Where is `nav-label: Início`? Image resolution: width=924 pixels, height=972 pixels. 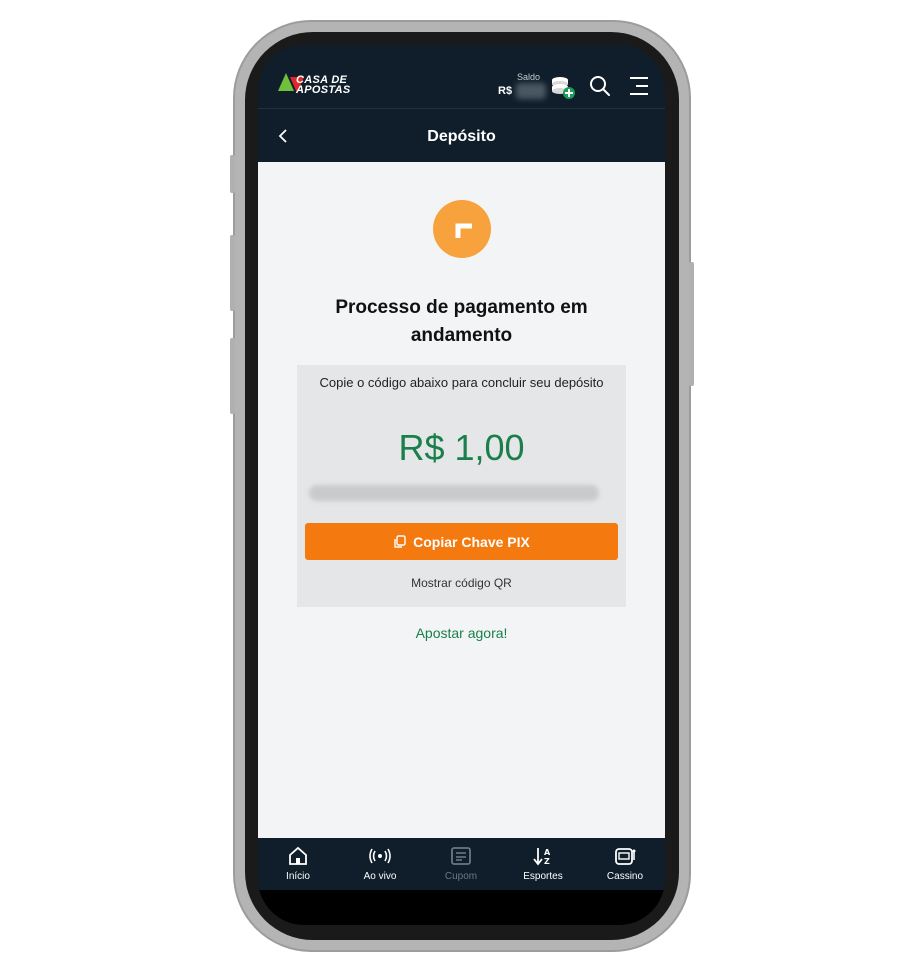
nav-label: Início is located at coordinates (298, 876).